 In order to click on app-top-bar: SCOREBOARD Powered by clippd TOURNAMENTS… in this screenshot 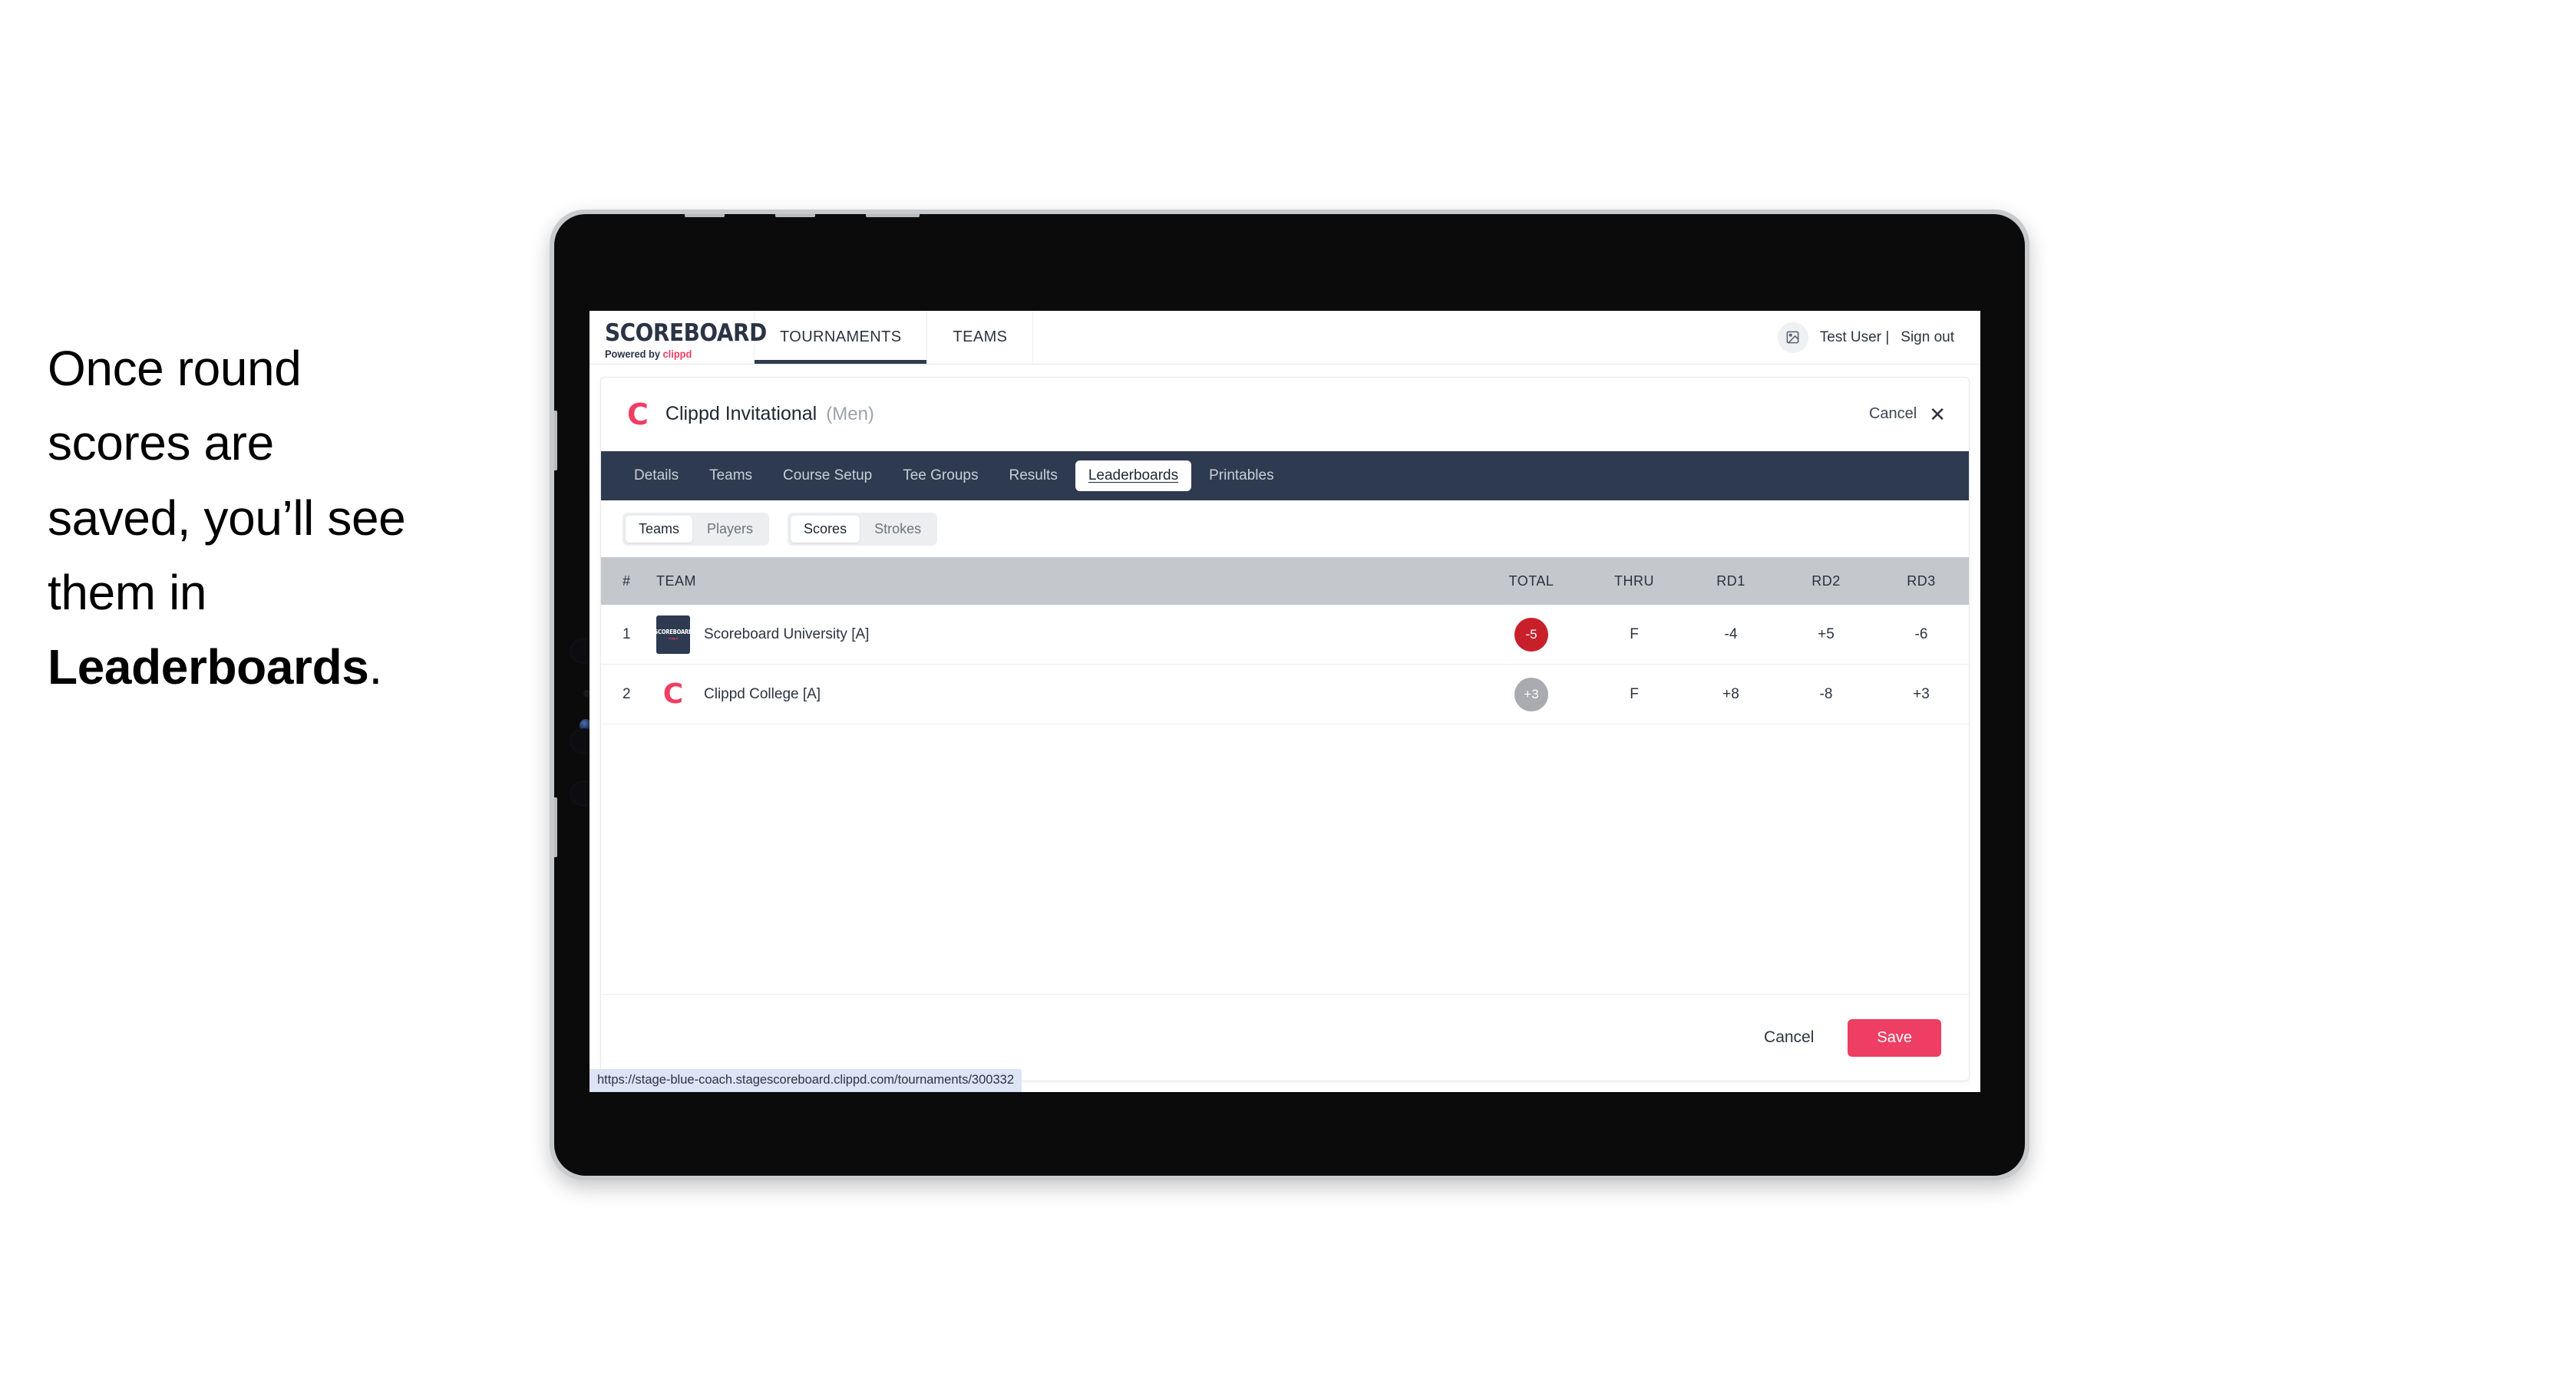, I will do `click(1285, 338)`.